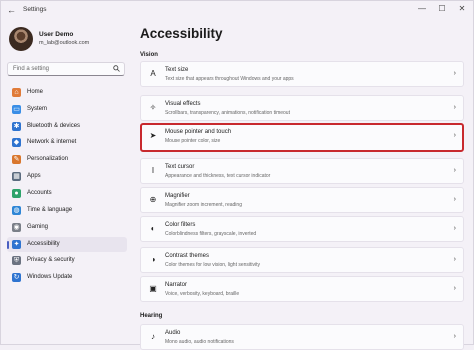  I want to click on user-email: m_lab@outlook.com, so click(64, 43).